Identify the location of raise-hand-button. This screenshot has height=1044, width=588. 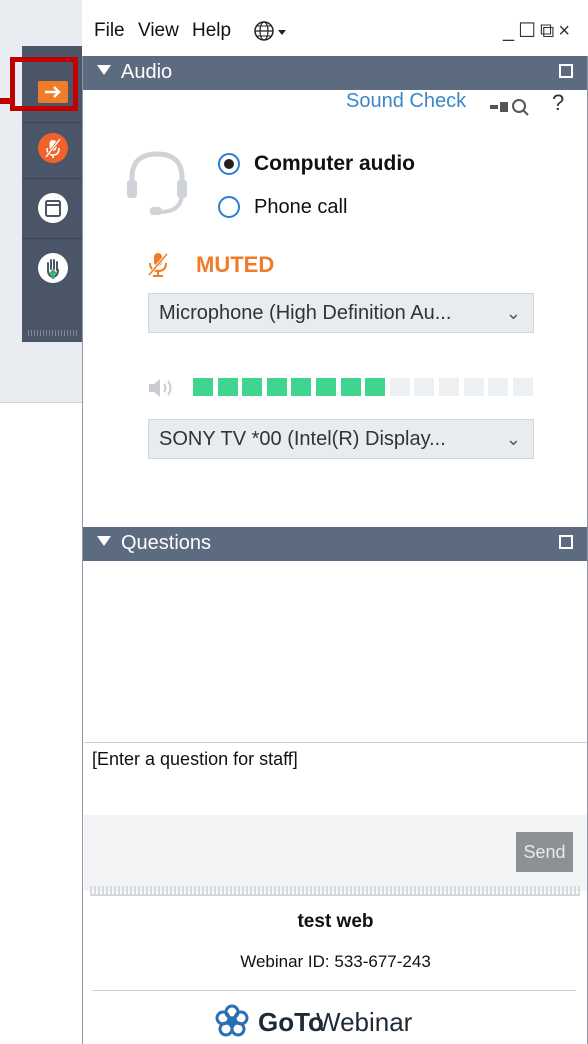
(53, 268).